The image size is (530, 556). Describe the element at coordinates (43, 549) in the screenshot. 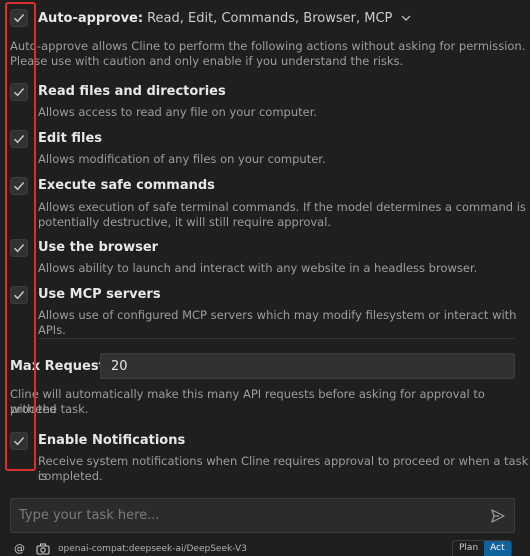

I see `camera-icon` at that location.